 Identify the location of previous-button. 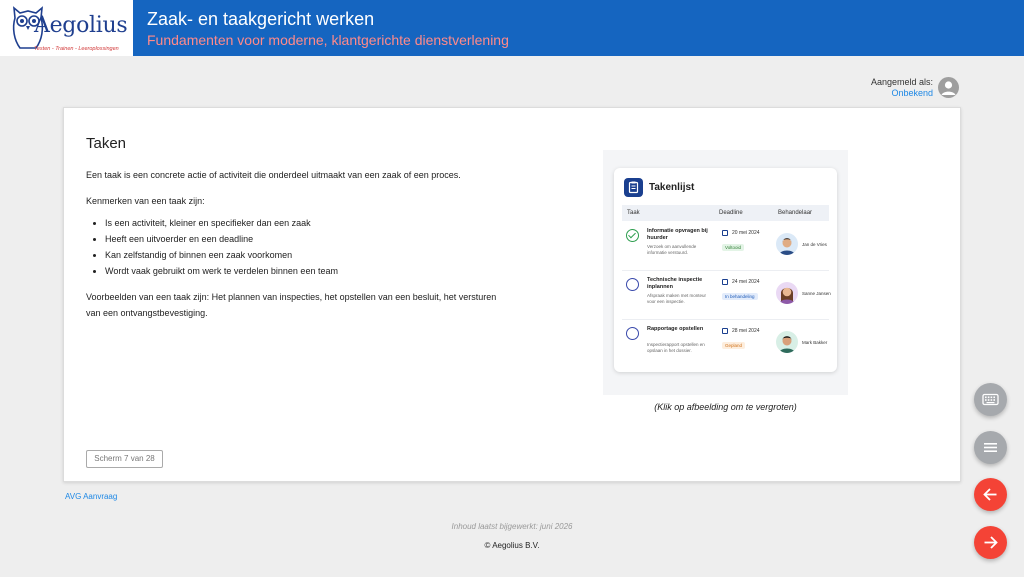
(990, 494).